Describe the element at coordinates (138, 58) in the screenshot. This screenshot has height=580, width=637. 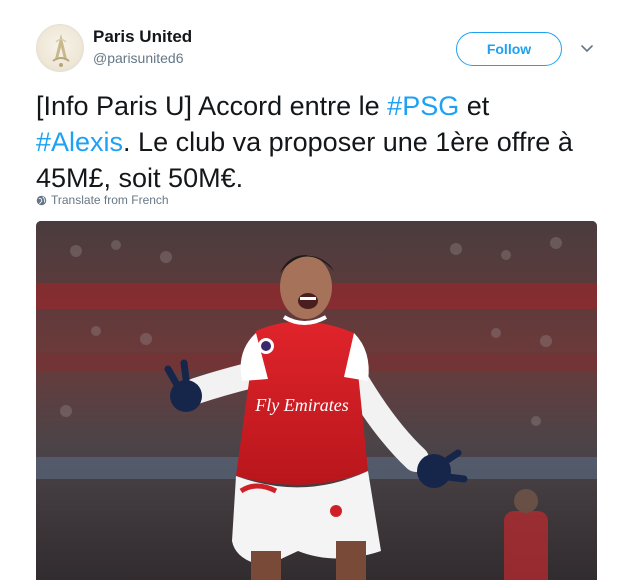
I see `user-handle: @parisunited6` at that location.